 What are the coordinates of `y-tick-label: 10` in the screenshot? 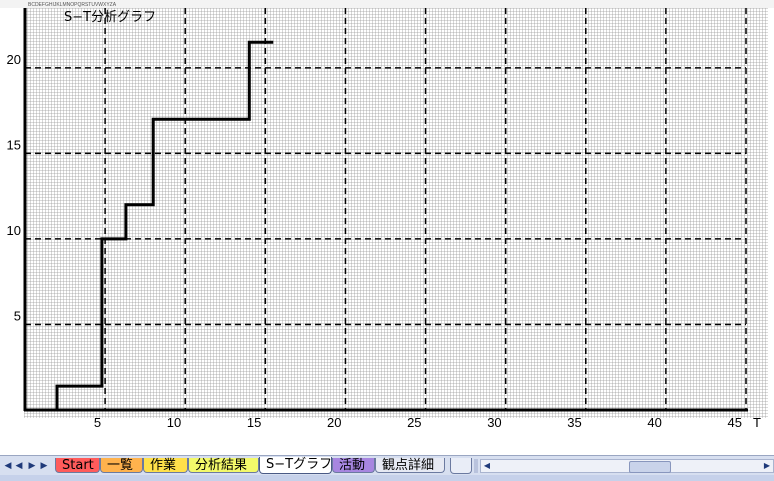 It's located at (14, 230).